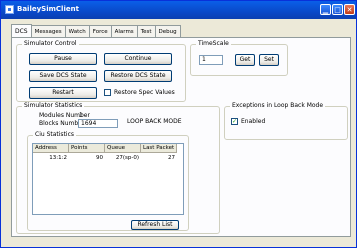  What do you see at coordinates (171, 158) in the screenshot?
I see `cell-last-packet: 27` at bounding box center [171, 158].